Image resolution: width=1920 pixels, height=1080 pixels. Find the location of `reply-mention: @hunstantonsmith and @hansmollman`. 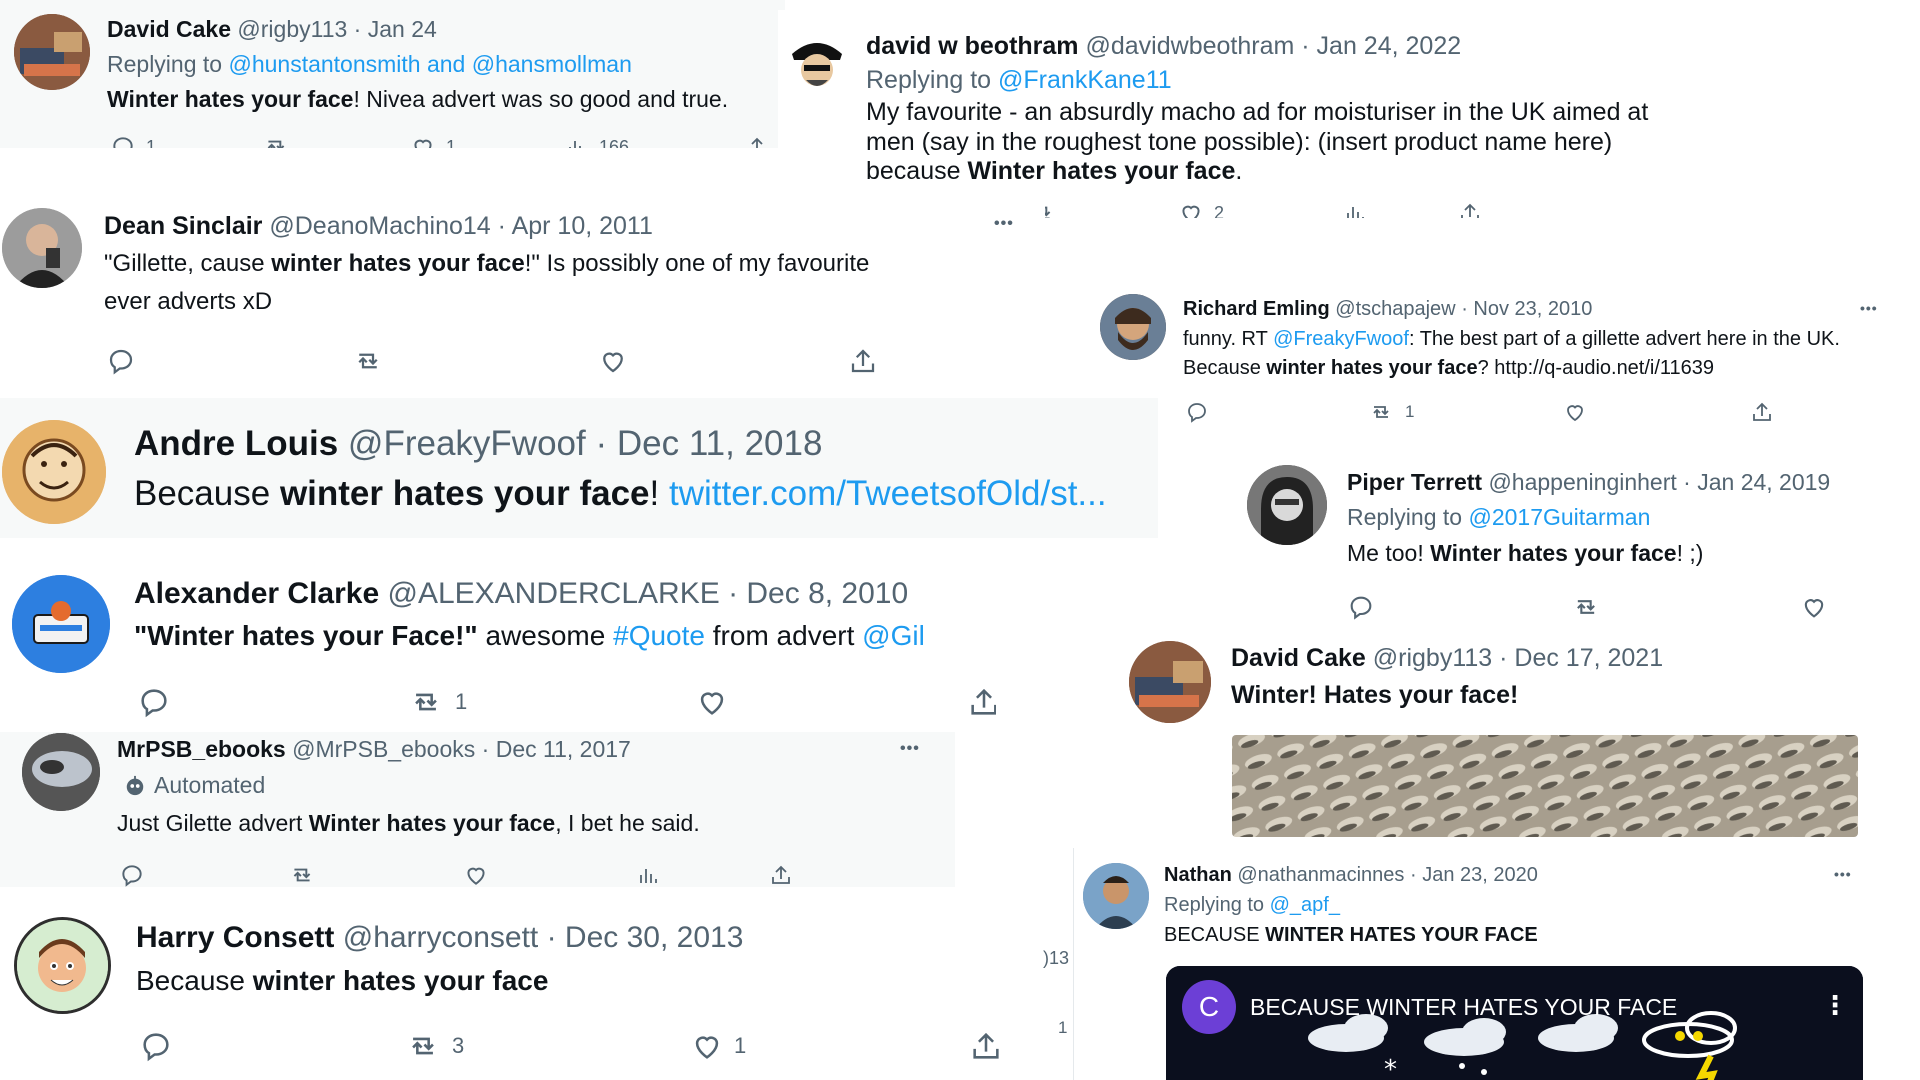

reply-mention: @hunstantonsmith and @hansmollman is located at coordinates (429, 64).